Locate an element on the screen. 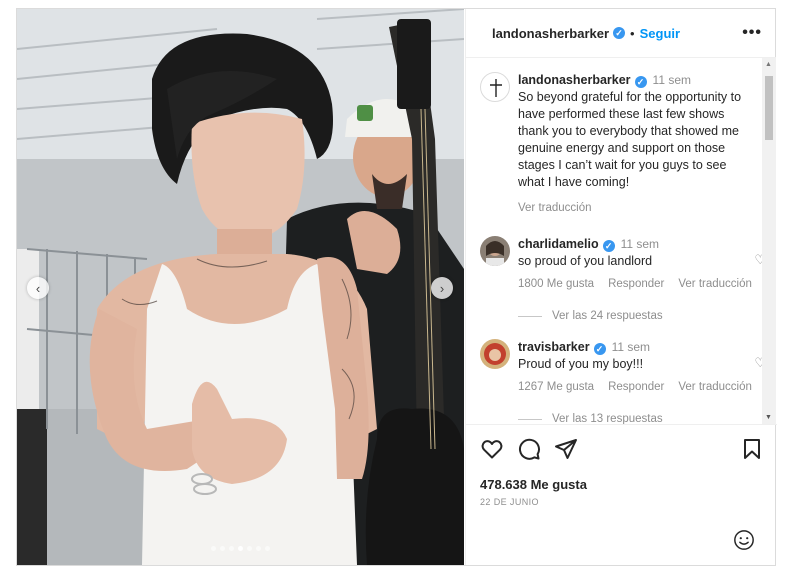 Image resolution: width=800 pixels, height=577 pixels. comment-meta: 1800 Me gusta Responder Ver traducción is located at coordinates (642, 284).